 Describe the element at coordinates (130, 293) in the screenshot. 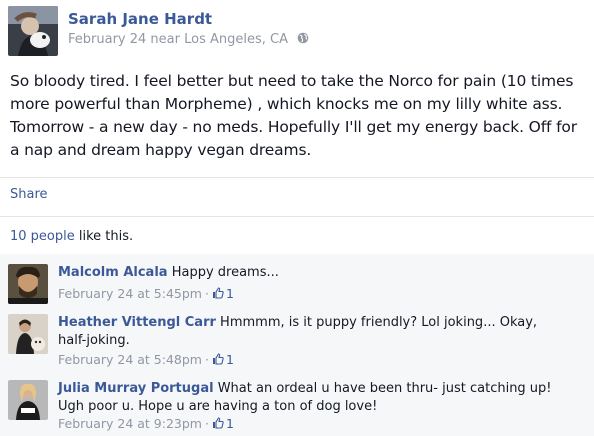

I see `comment-timestamp: February 24 at 5:45pm` at that location.